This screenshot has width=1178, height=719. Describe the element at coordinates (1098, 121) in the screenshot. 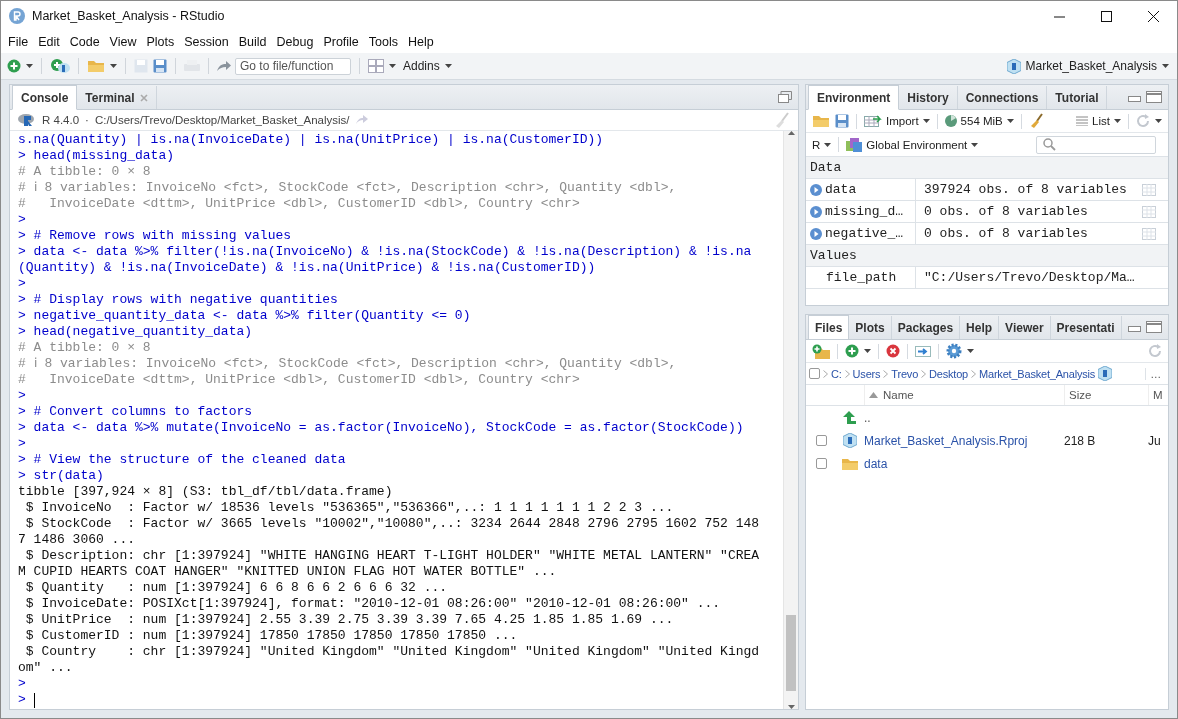

I see `view-mode-button: List` at that location.